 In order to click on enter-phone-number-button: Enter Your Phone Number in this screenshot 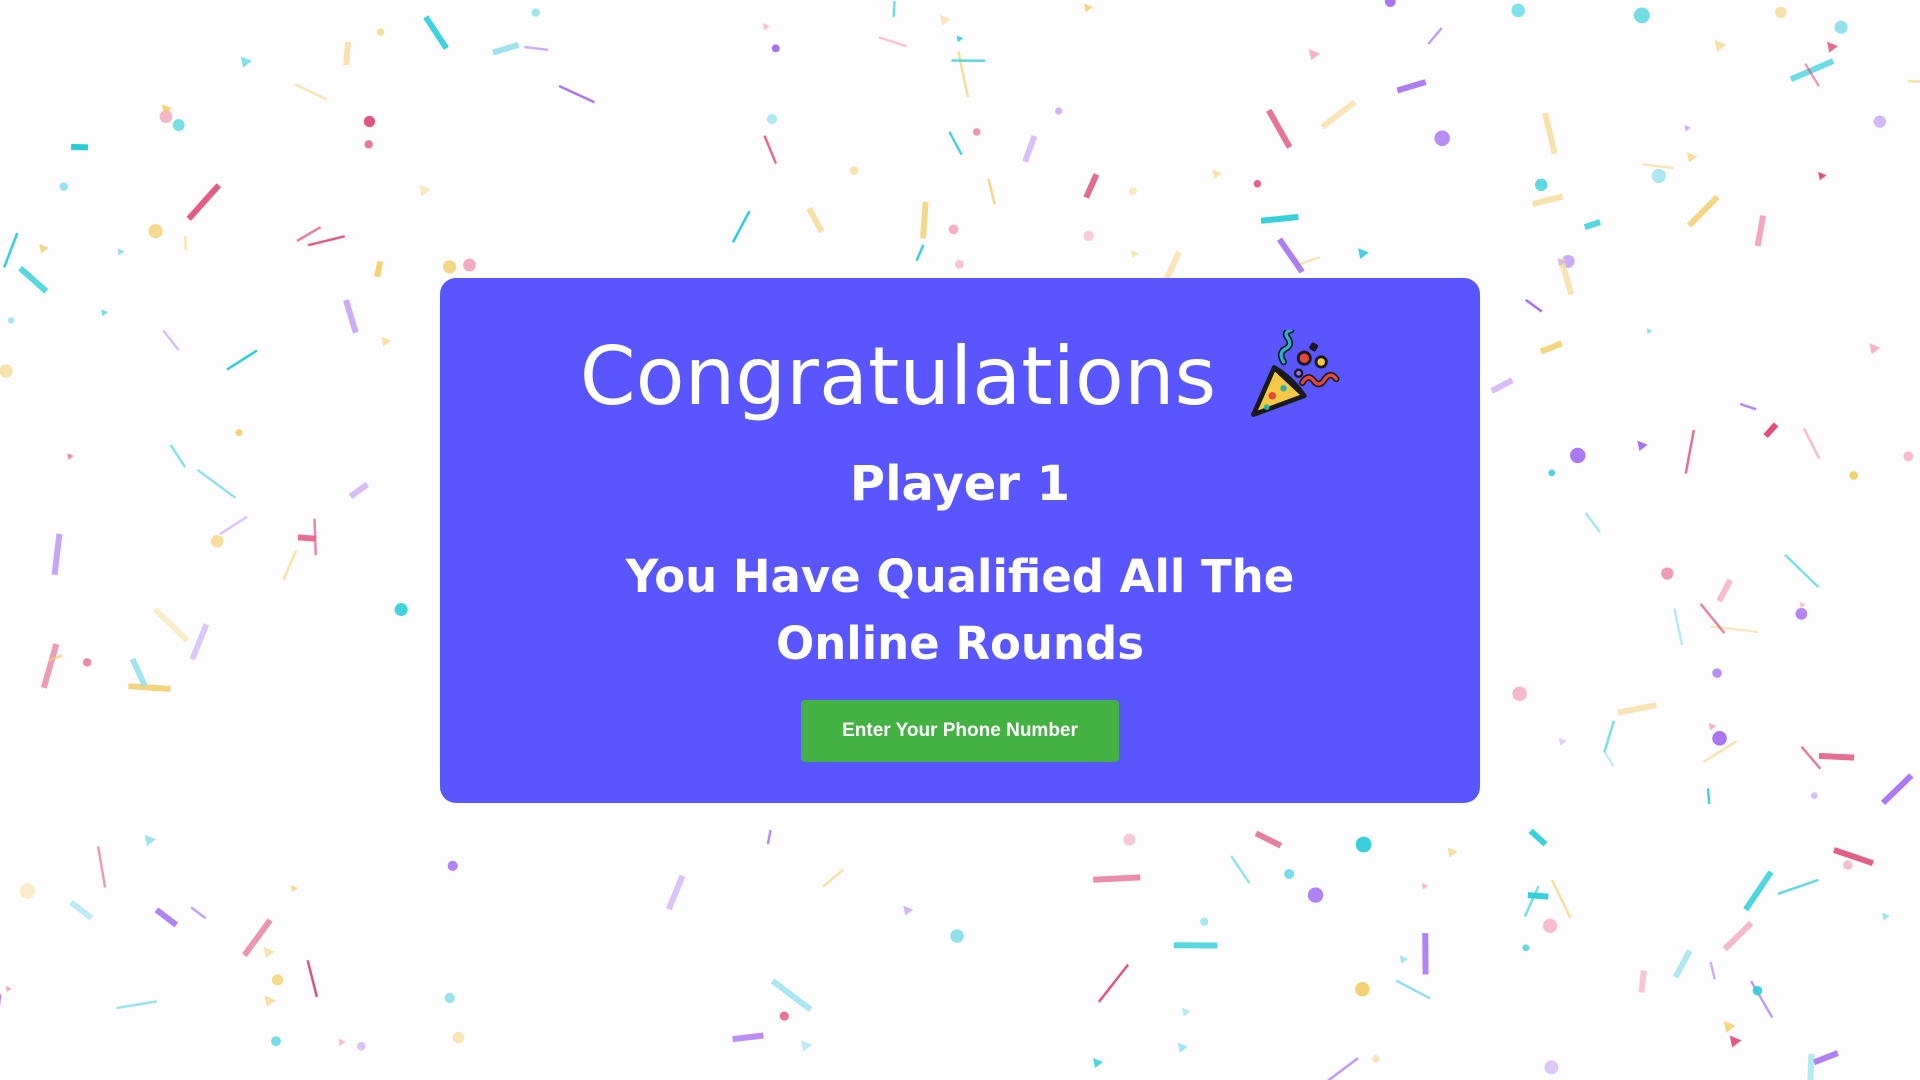, I will do `click(960, 731)`.